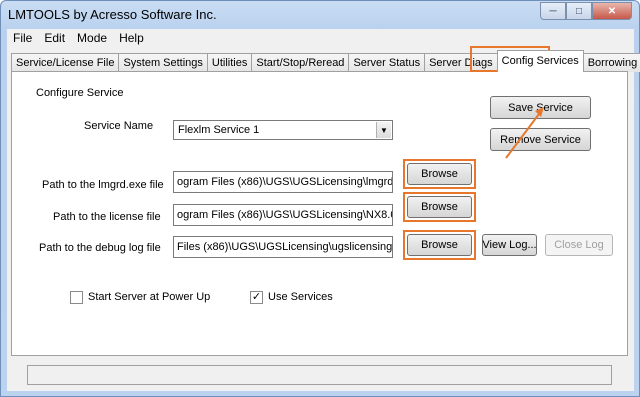 The height and width of the screenshot is (397, 640). Describe the element at coordinates (439, 207) in the screenshot. I see `browse-license-highlight` at that location.